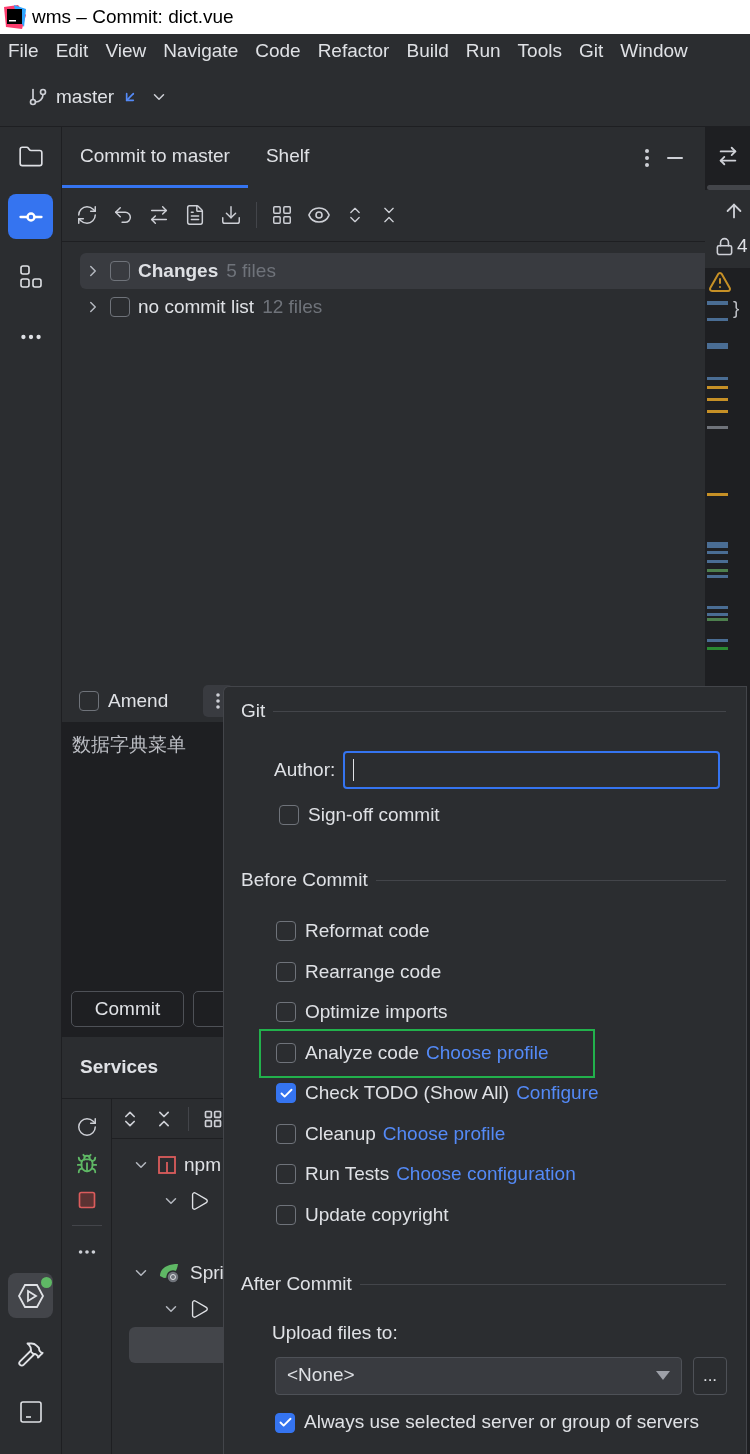  What do you see at coordinates (72, 51) in the screenshot?
I see `menu-item: Edit` at bounding box center [72, 51].